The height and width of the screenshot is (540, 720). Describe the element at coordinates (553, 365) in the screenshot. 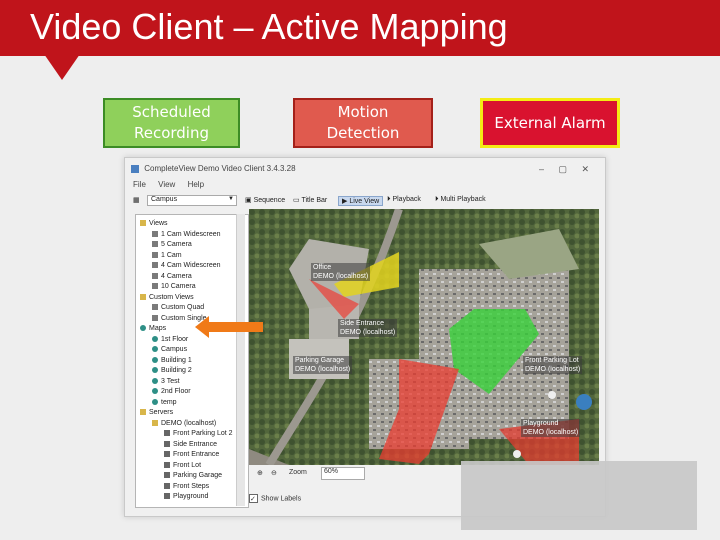

I see `map-camera-label: Front Parking Lot DEMO (localhost)` at that location.